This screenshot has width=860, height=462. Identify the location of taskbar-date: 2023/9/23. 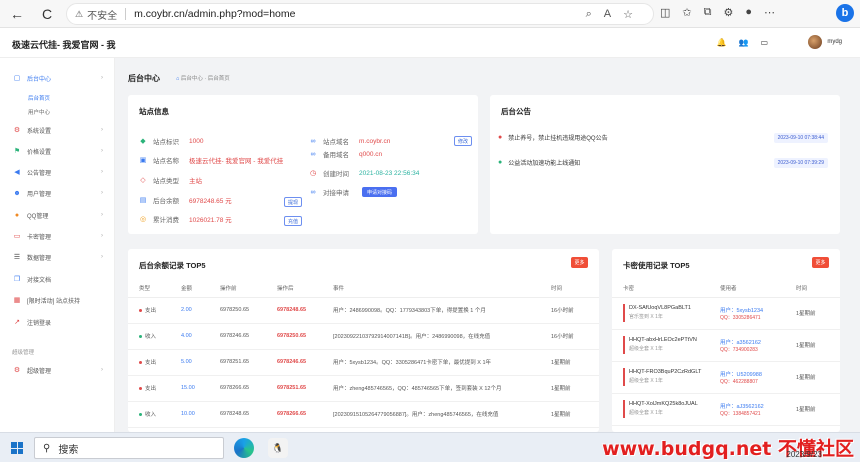
(804, 454).